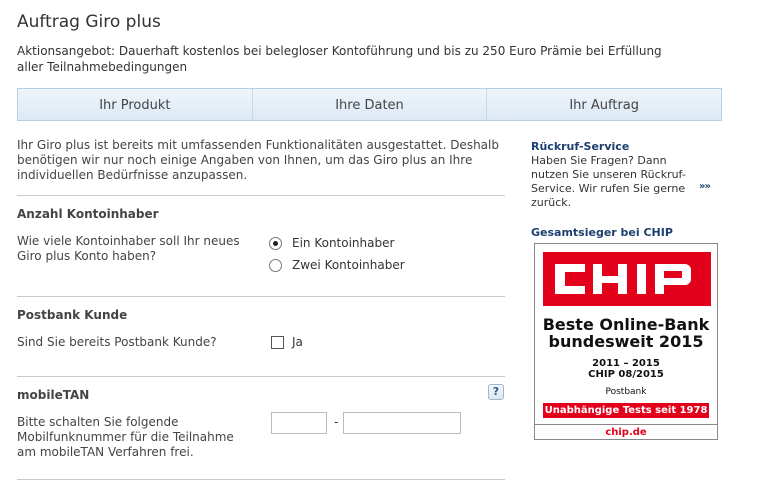  I want to click on section-title-holders: Anzahl Kontoinhaber, so click(88, 214).